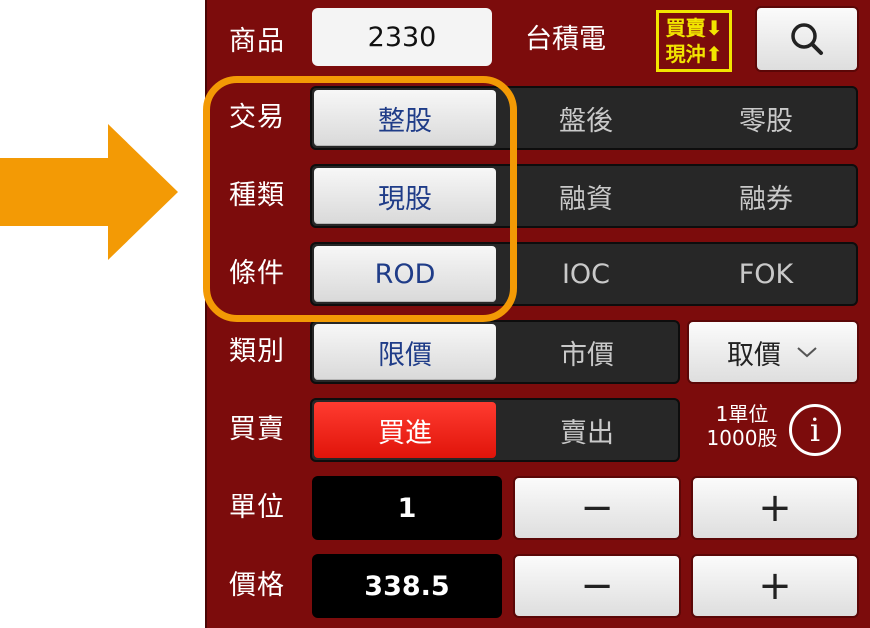  I want to click on condition-option-ioc: IOC, so click(586, 274).